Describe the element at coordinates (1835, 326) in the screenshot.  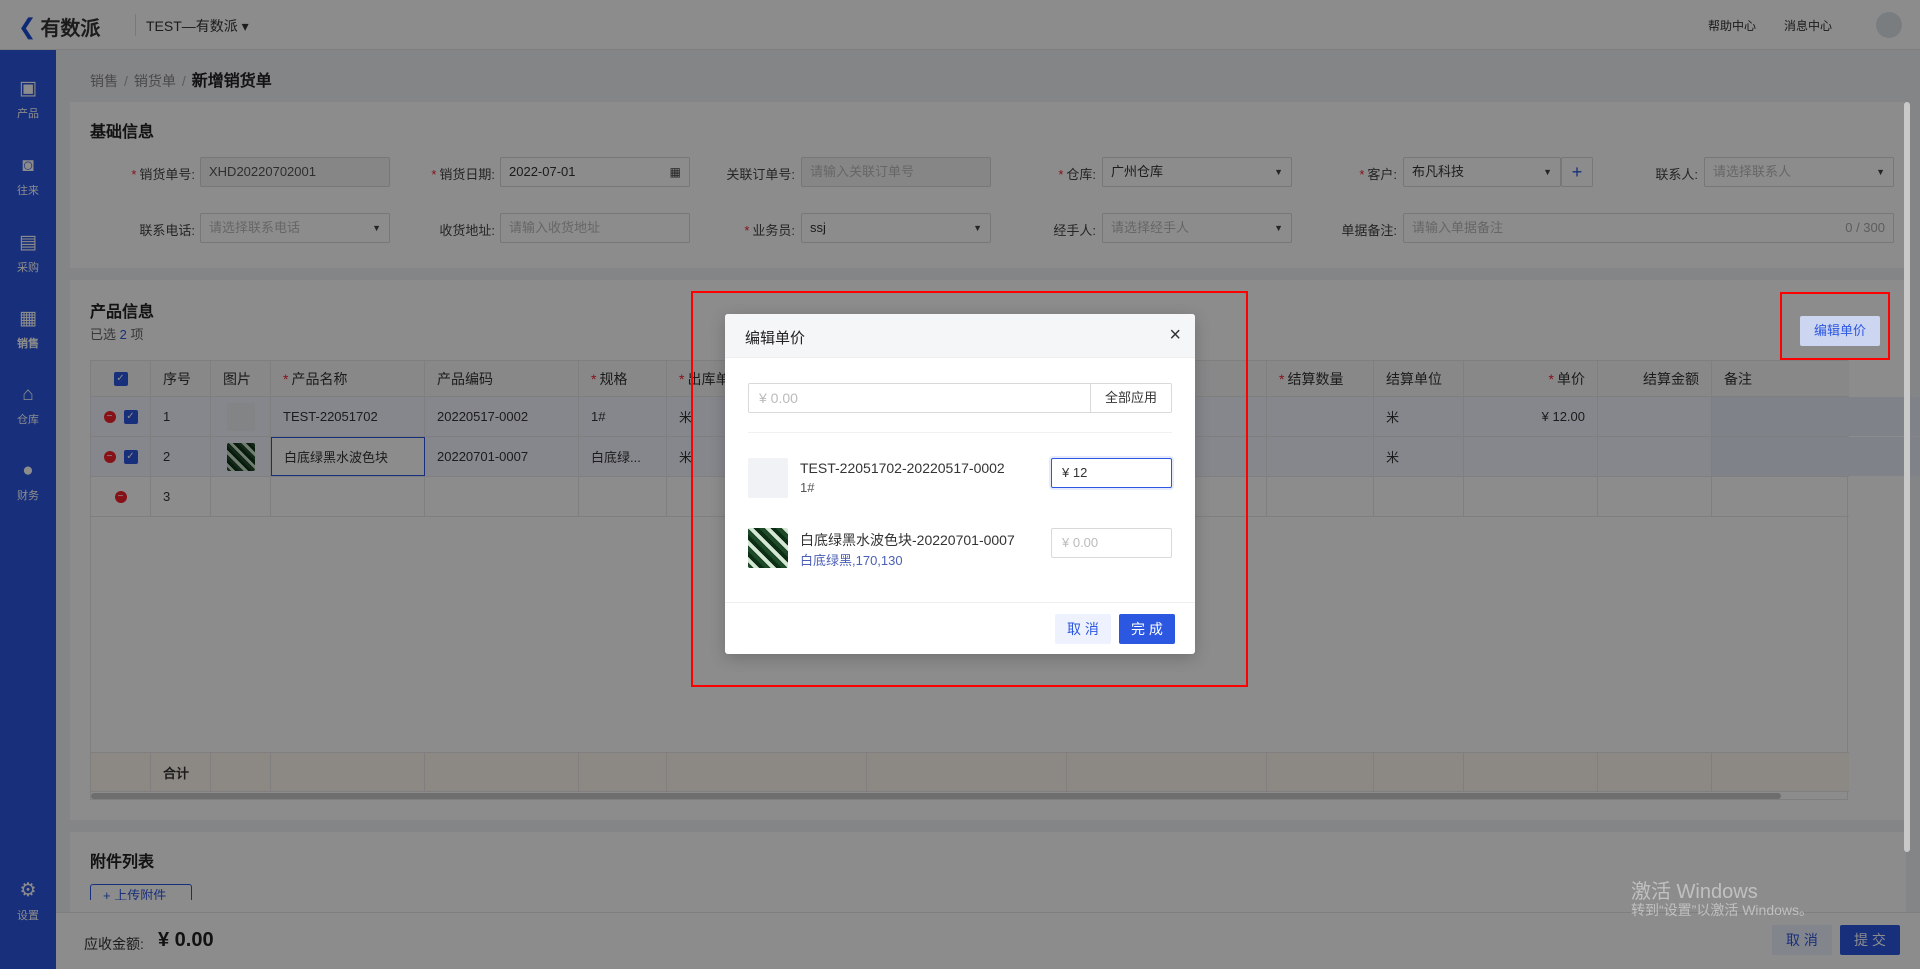
I see `annotation-highlight-box` at that location.